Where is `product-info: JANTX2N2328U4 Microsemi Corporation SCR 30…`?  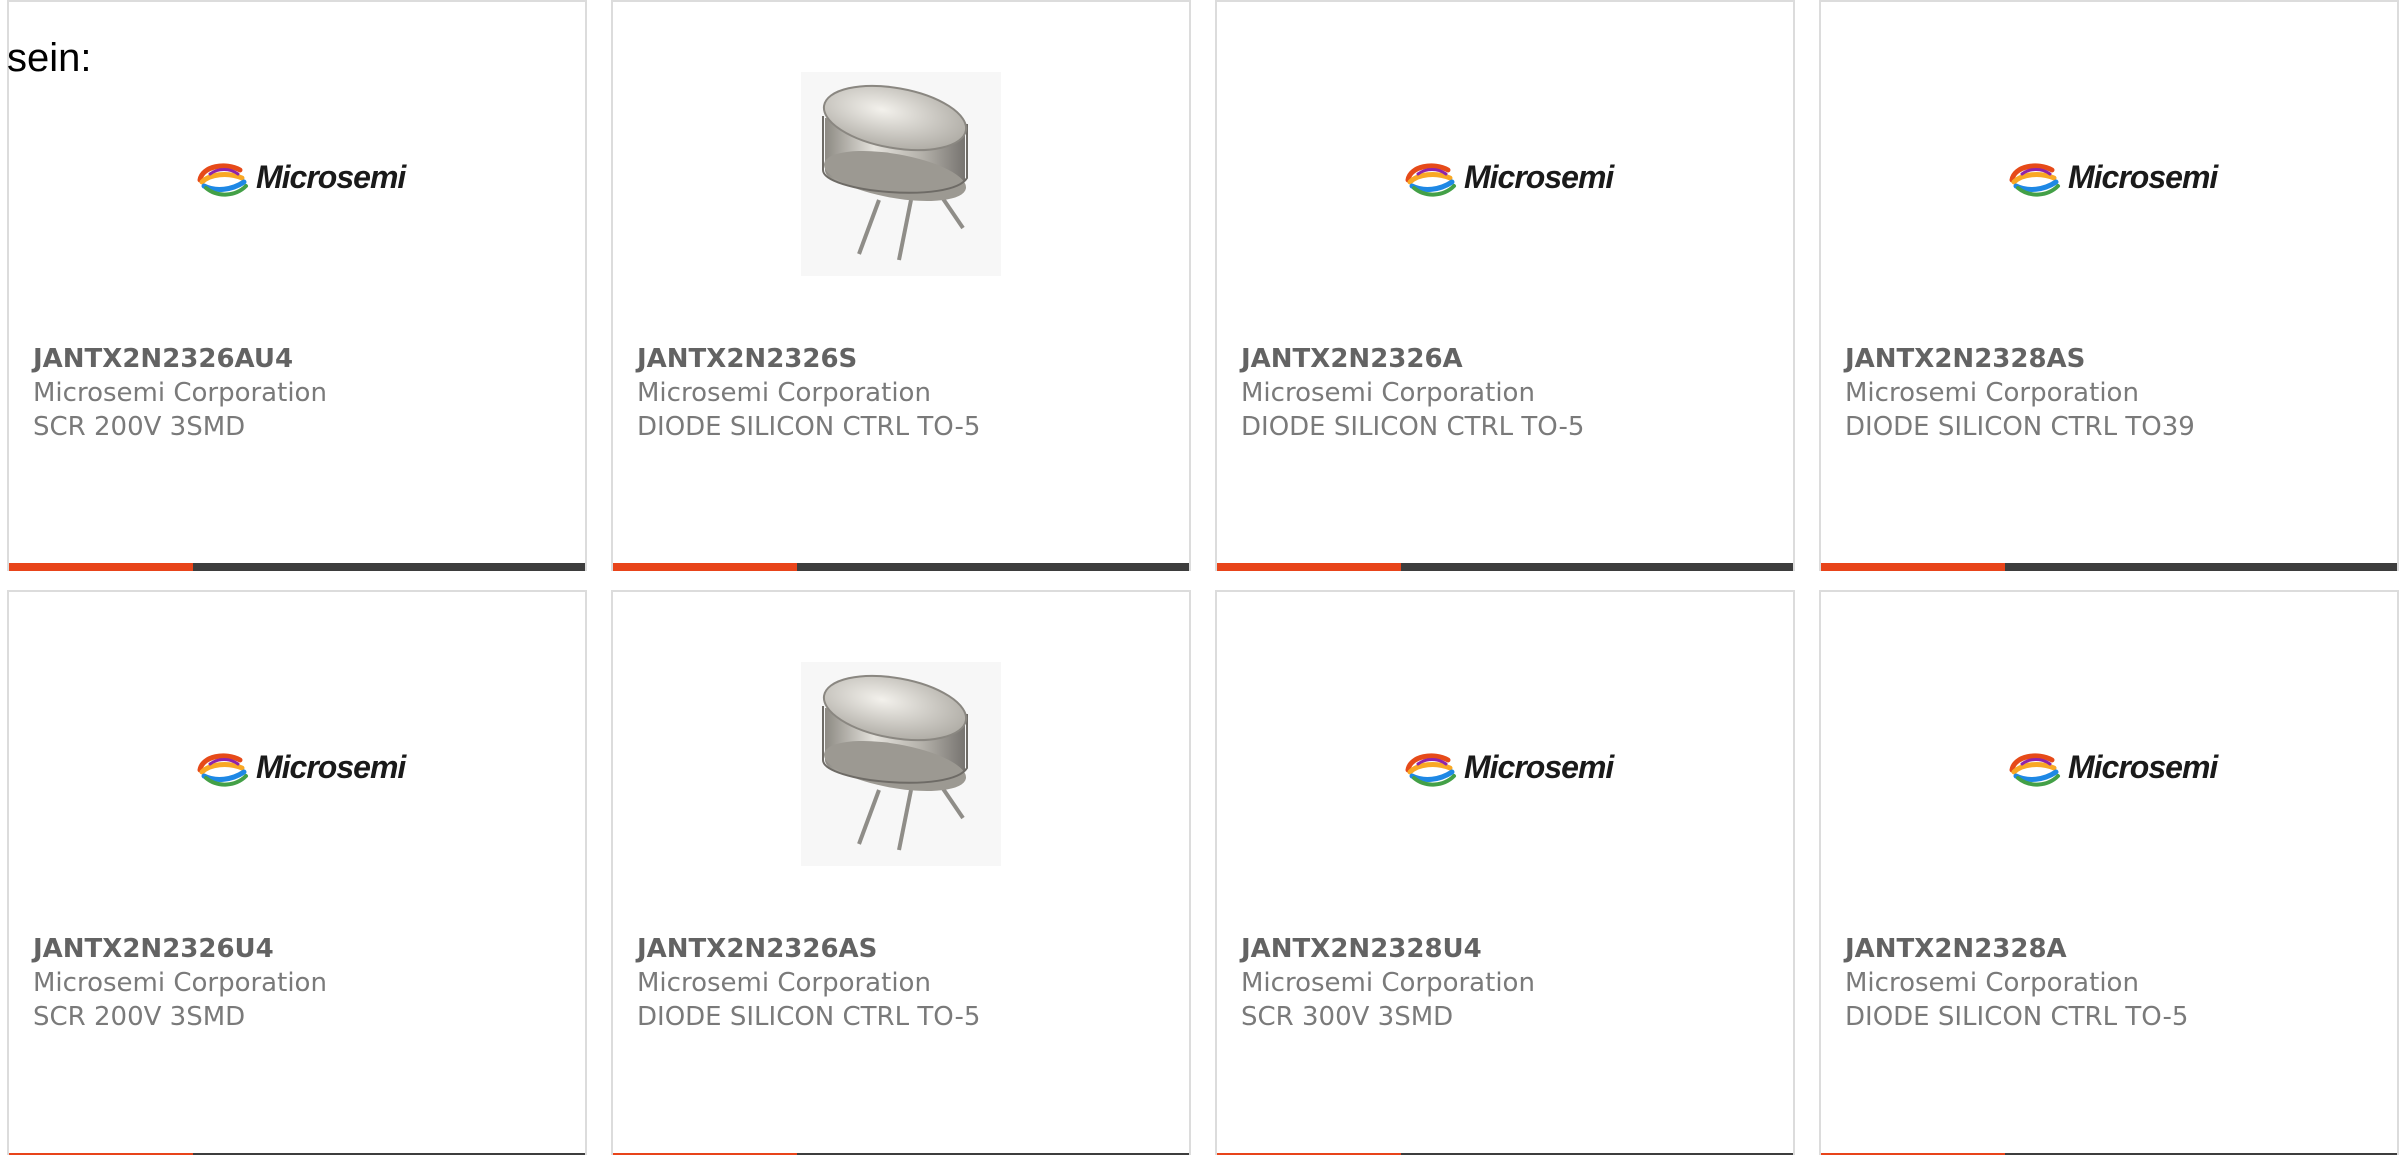 product-info: JANTX2N2328U4 Microsemi Corporation SCR 30… is located at coordinates (1512, 983).